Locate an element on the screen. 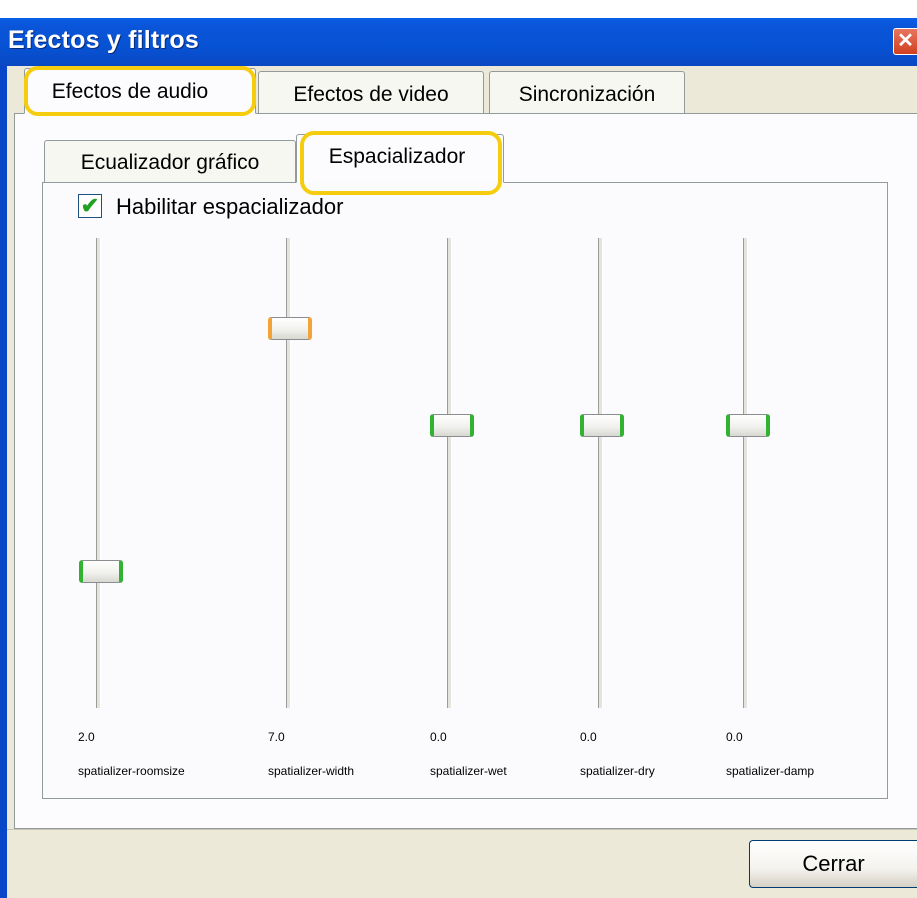 This screenshot has height=898, width=917. title-bar: Efectos y filtros ✕ is located at coordinates (458, 42).